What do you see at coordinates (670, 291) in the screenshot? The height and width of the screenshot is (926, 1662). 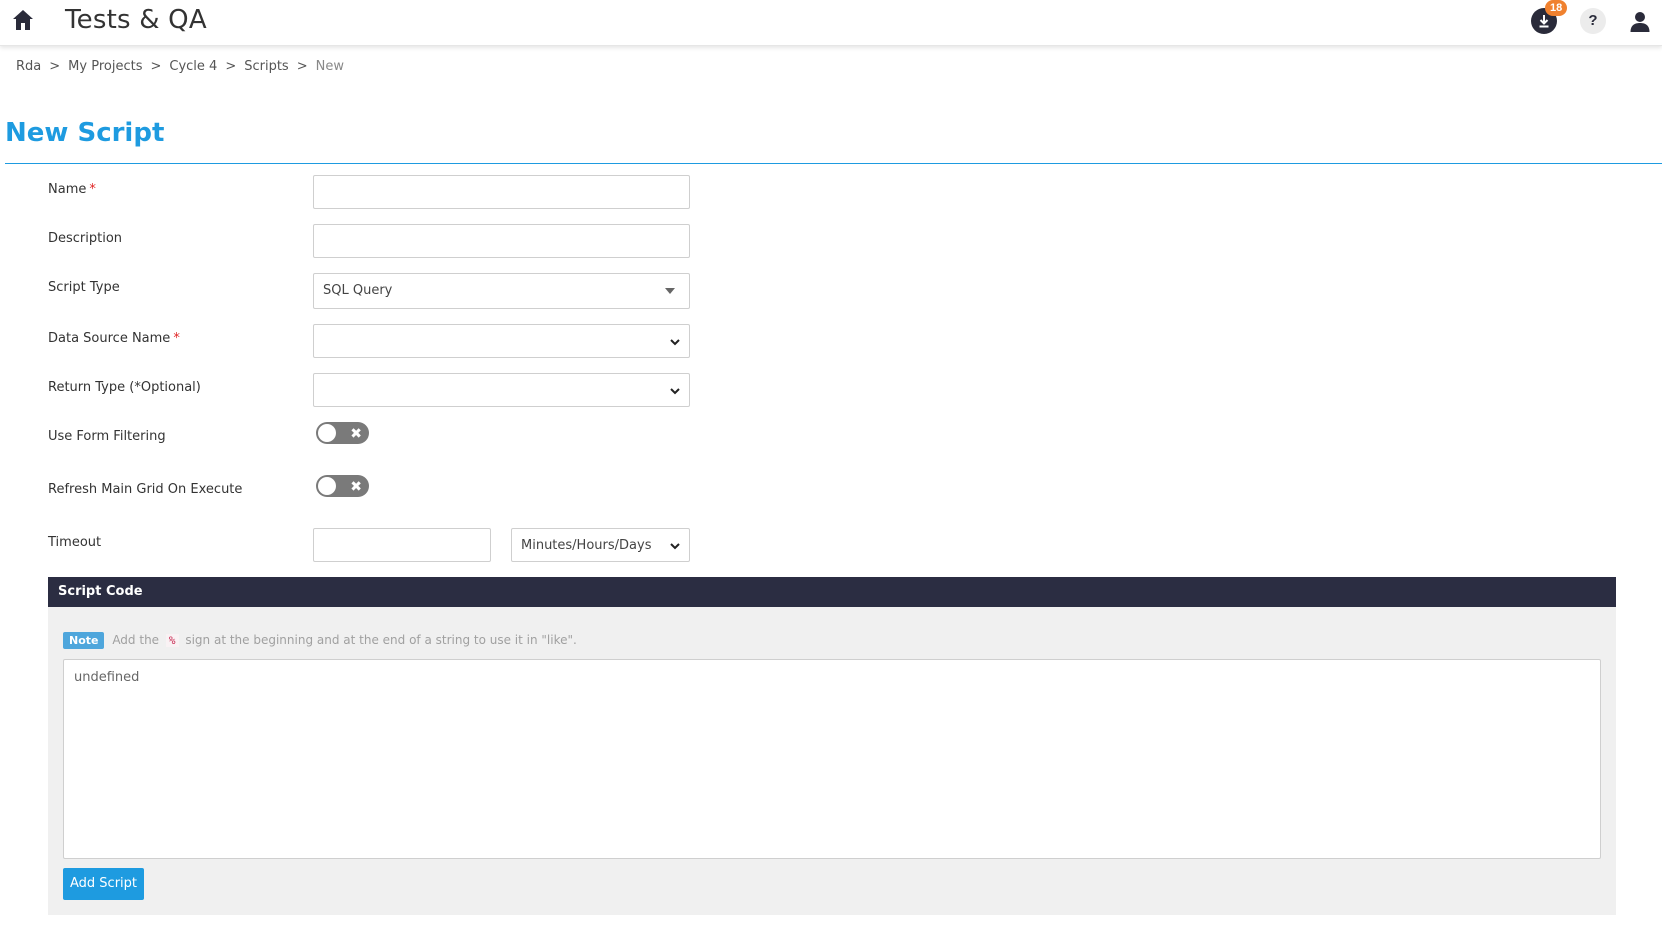 I see `caret-down-icon` at bounding box center [670, 291].